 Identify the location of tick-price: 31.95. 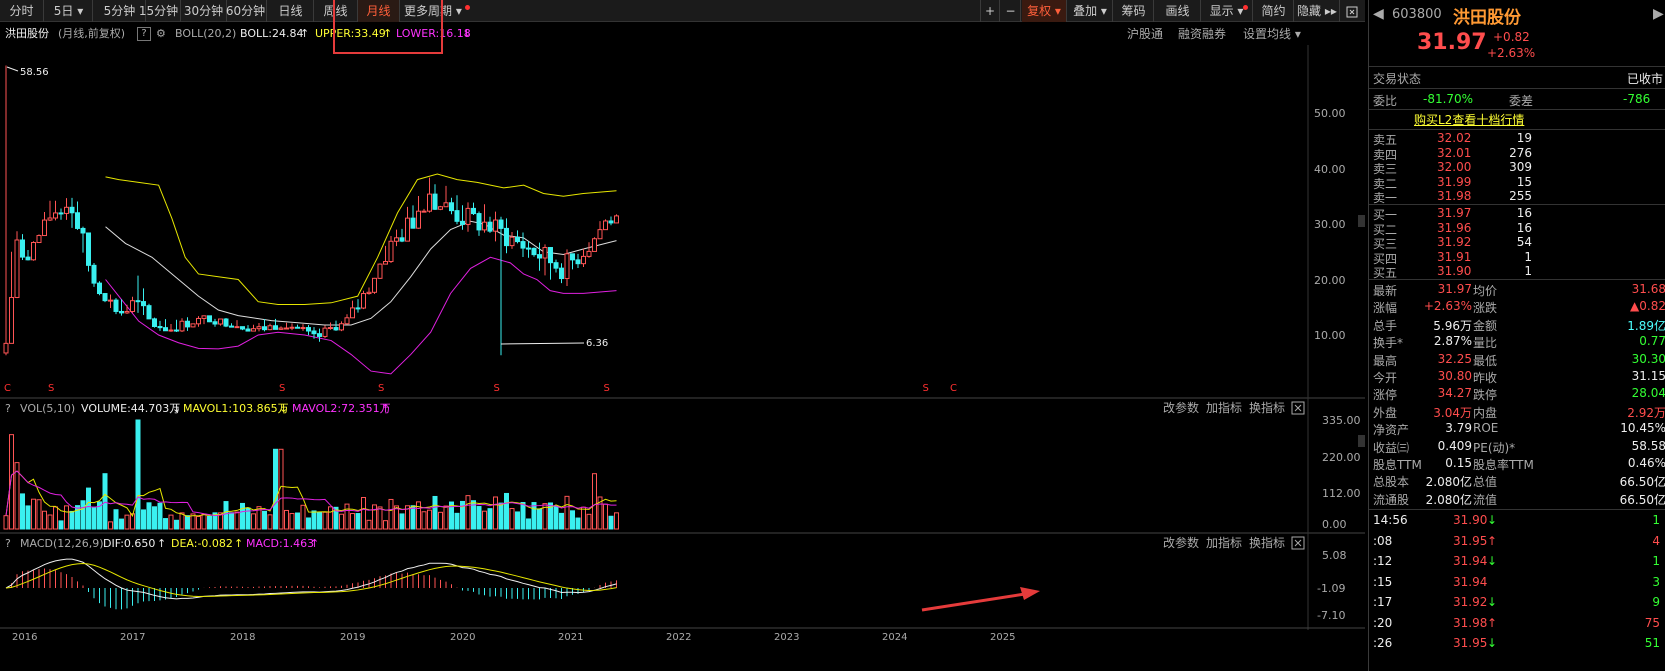
(1470, 540).